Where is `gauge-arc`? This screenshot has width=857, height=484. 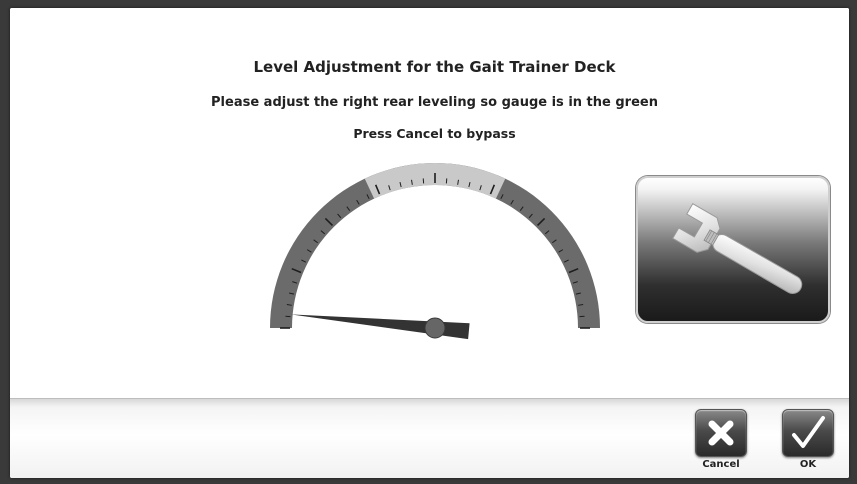 gauge-arc is located at coordinates (435, 245).